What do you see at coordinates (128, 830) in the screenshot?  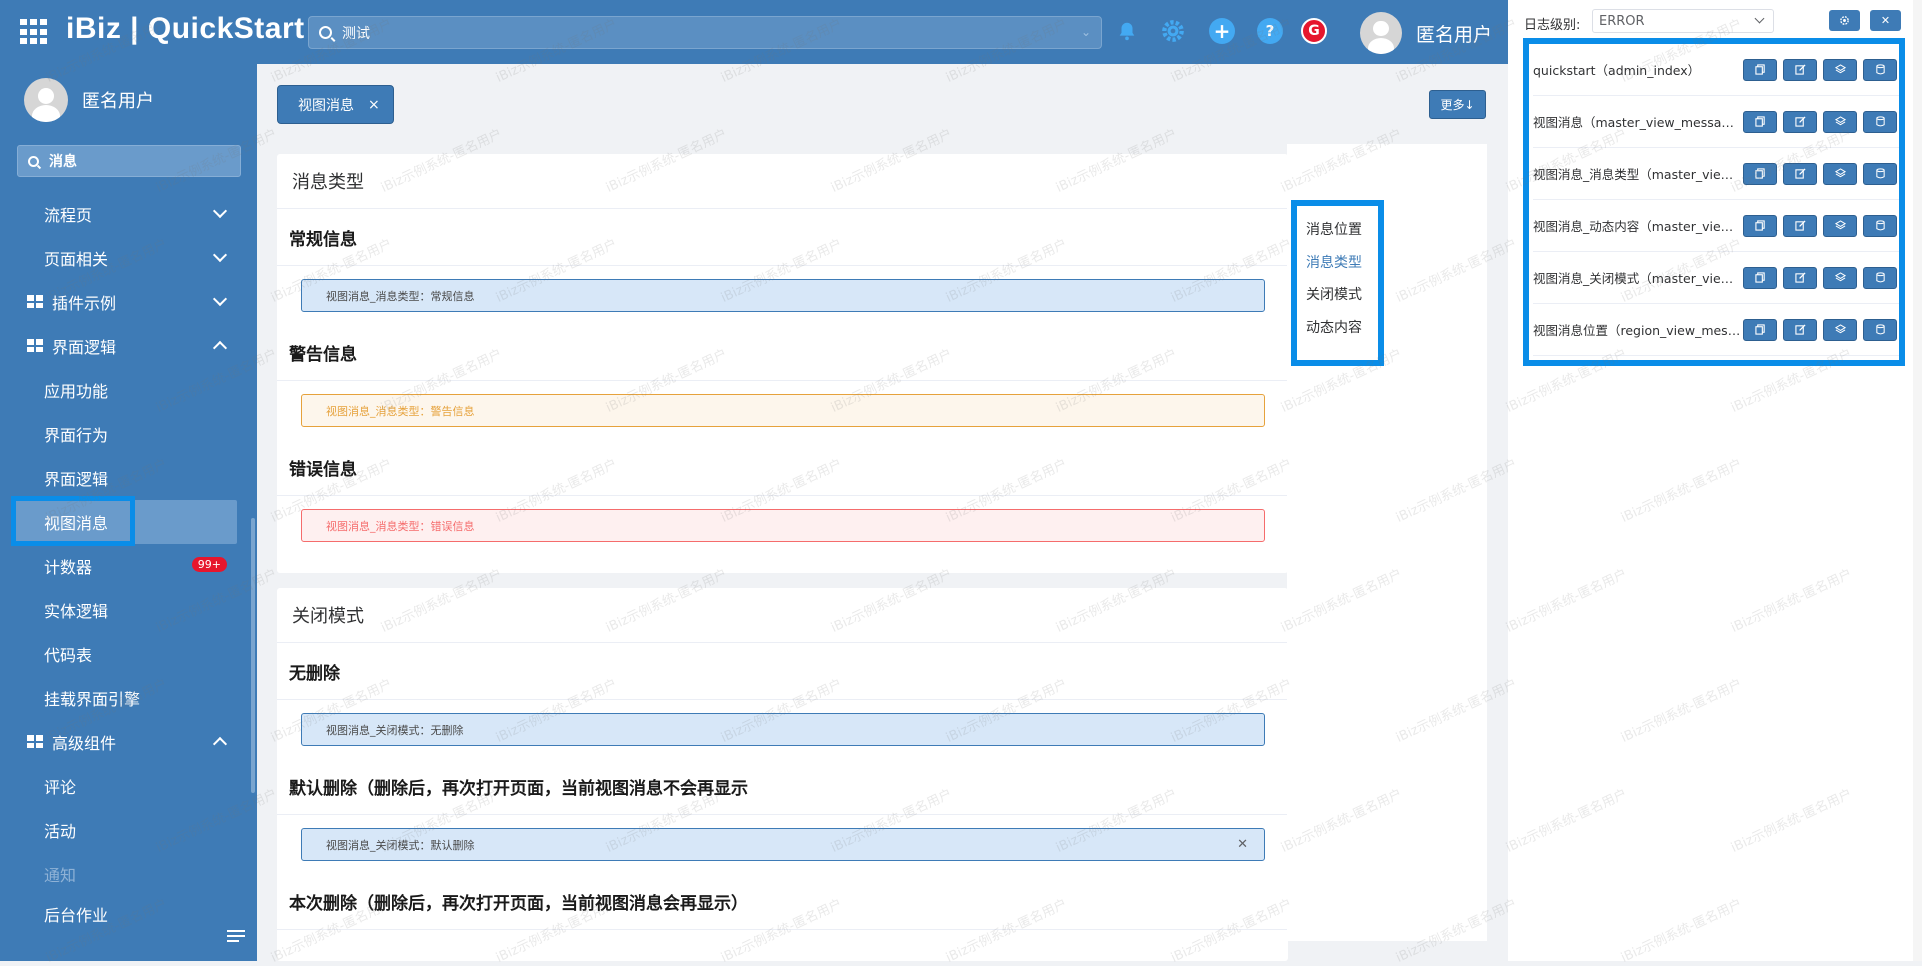 I see `sidebar-item-activity: 活动` at bounding box center [128, 830].